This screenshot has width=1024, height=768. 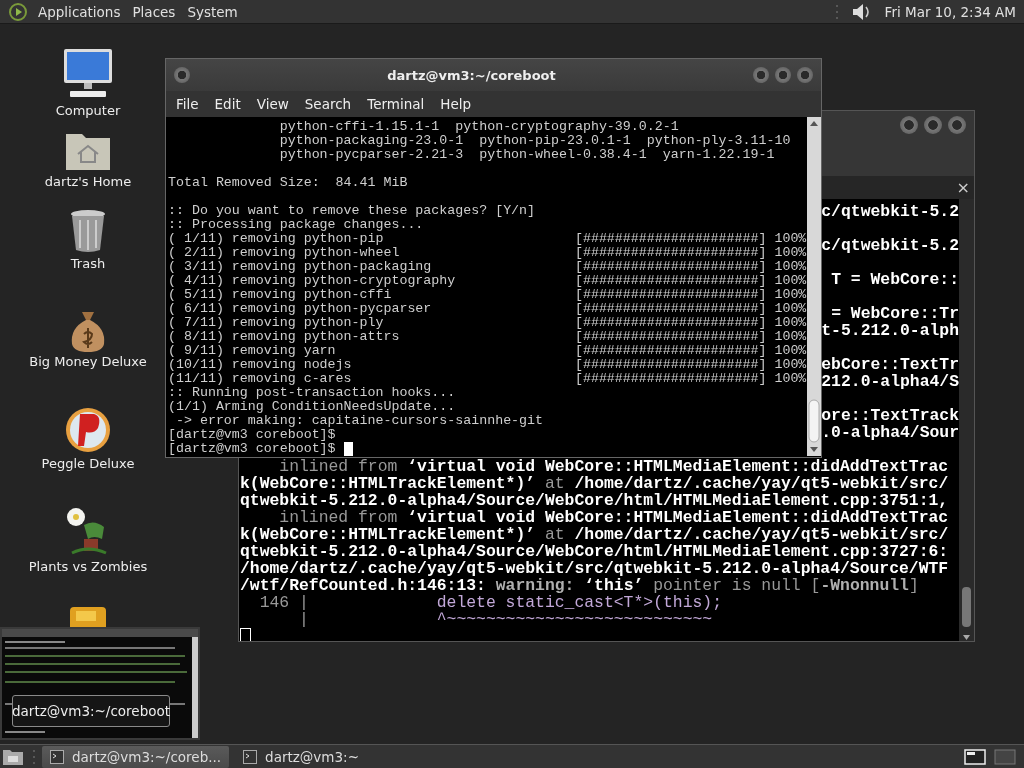 I want to click on terminal-line: Total Removed Size: 84.41 MiB, so click(x=288, y=183).